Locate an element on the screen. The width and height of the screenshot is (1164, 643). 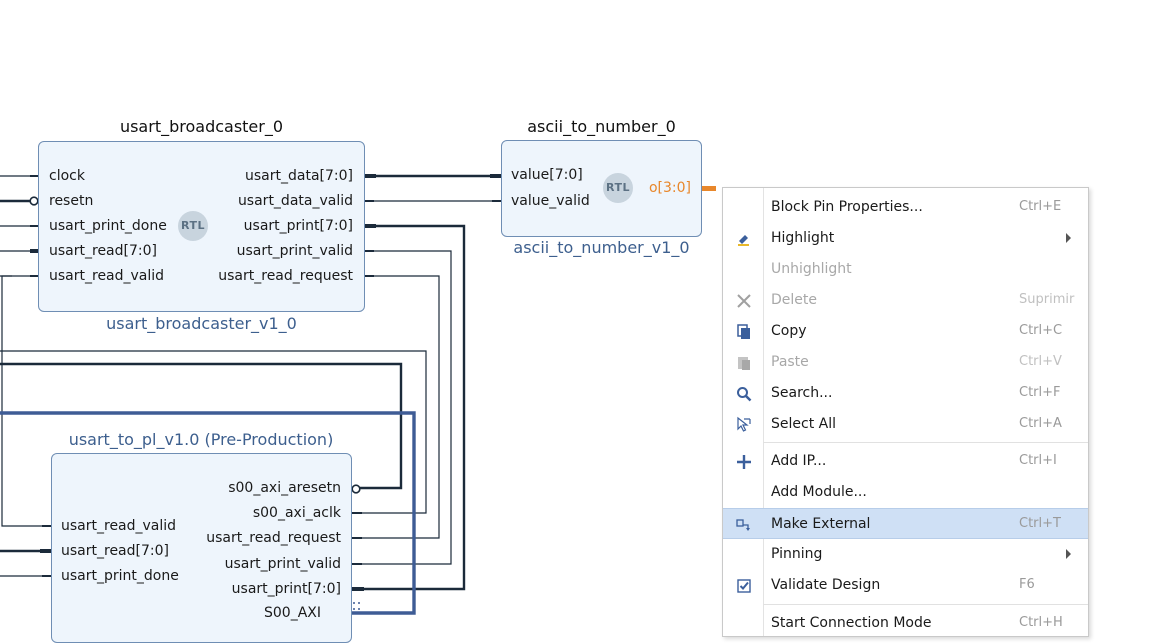
pl-port-usart-read: usart_read[7:0] is located at coordinates (115, 551).